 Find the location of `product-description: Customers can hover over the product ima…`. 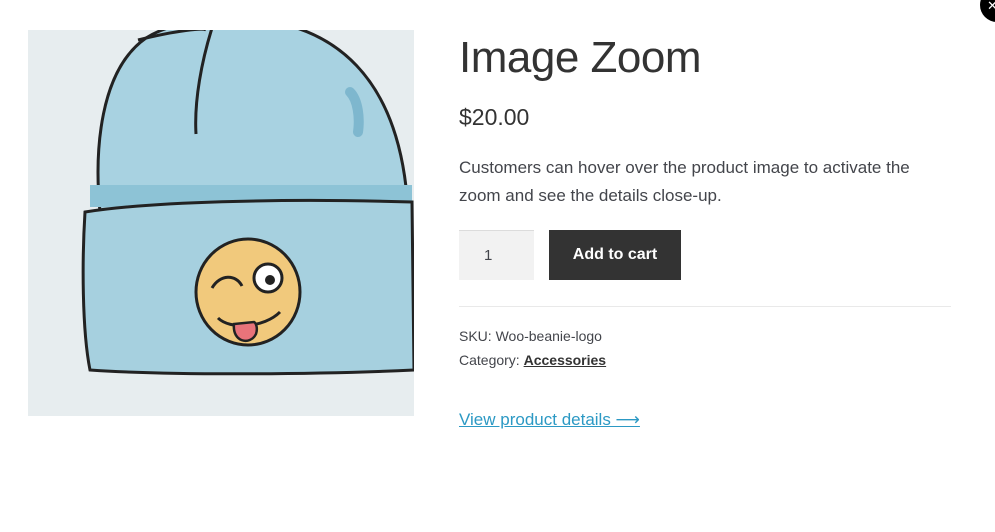

product-description: Customers can hover over the product ima… is located at coordinates (684, 181).